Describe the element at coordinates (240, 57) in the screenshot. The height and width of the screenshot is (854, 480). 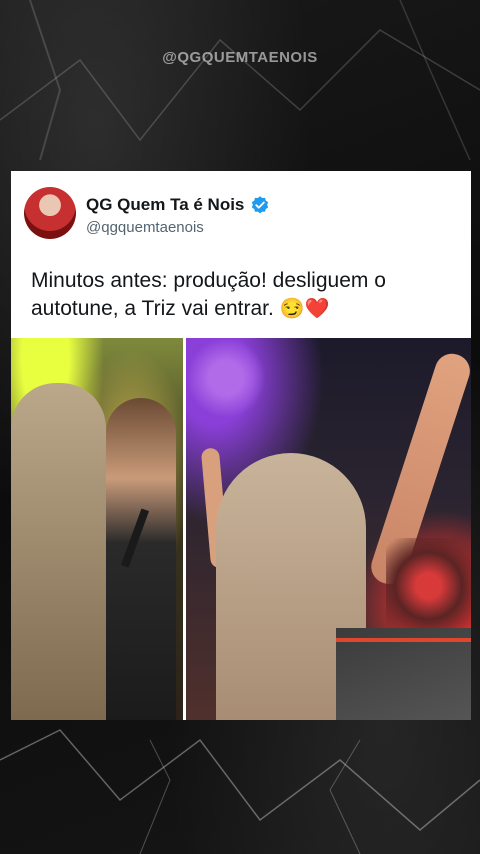
I see `watermark-text: @QGQUEMTAENOIS` at that location.